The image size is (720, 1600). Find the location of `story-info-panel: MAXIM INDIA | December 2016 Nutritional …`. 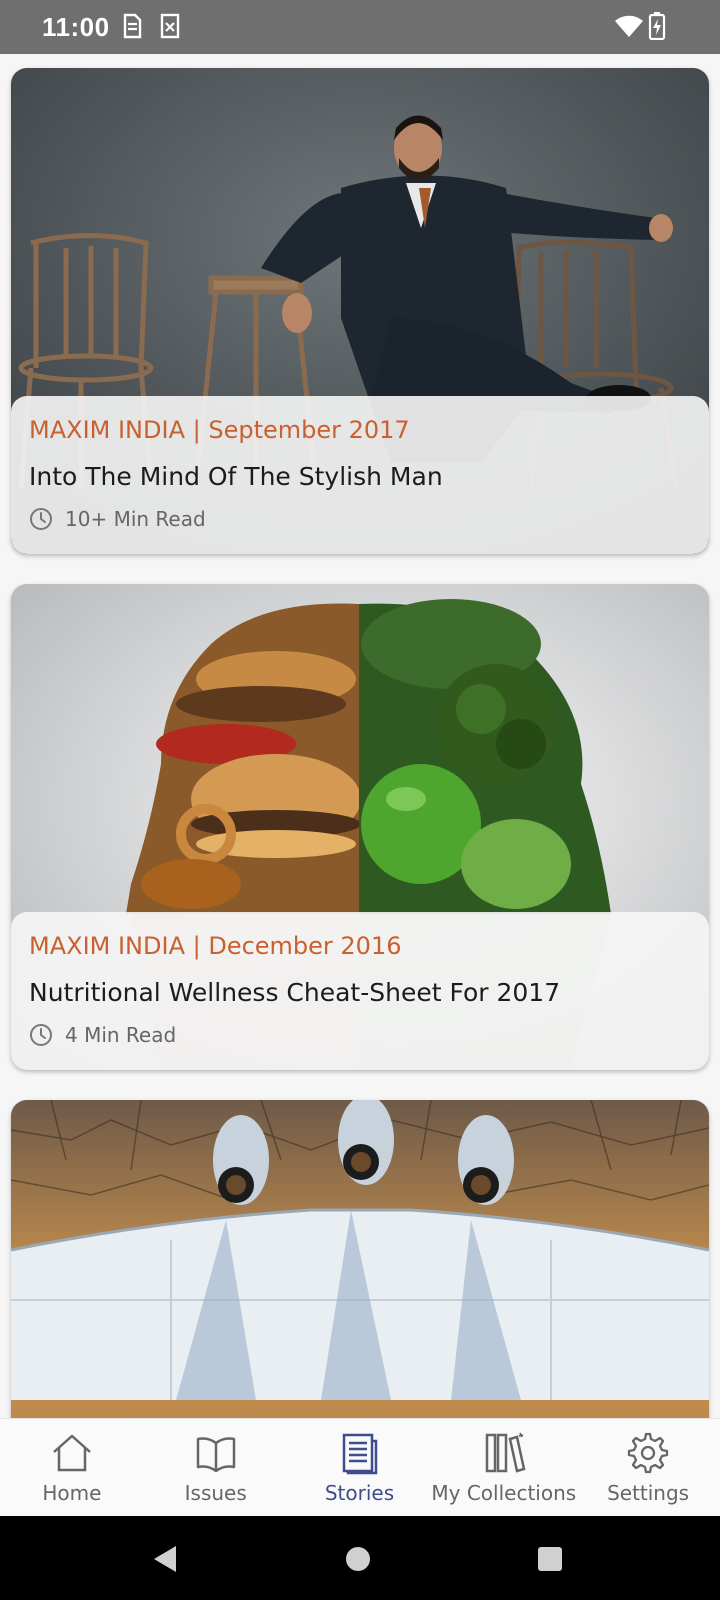

story-info-panel: MAXIM INDIA | December 2016 Nutritional … is located at coordinates (360, 991).